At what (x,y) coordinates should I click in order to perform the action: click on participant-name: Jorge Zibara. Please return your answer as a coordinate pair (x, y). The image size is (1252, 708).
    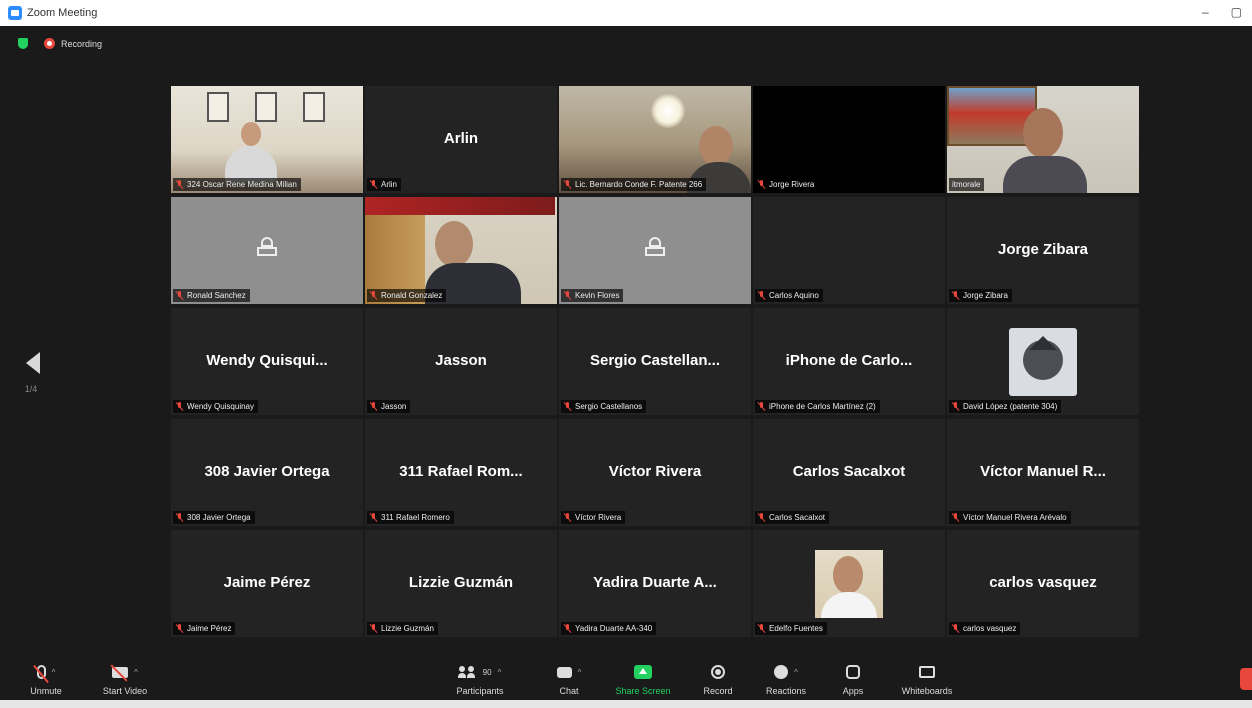
    Looking at the image, I should click on (985, 295).